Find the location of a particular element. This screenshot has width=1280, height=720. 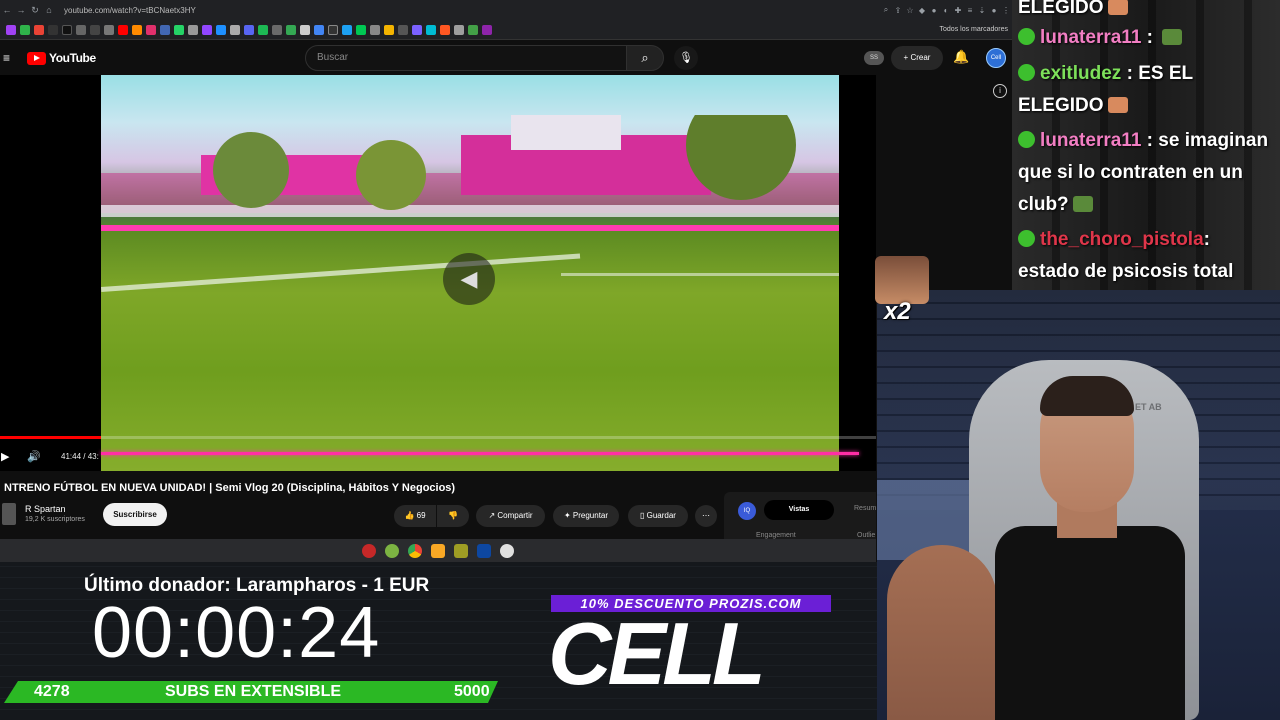

create-button: + Crear is located at coordinates (917, 58).